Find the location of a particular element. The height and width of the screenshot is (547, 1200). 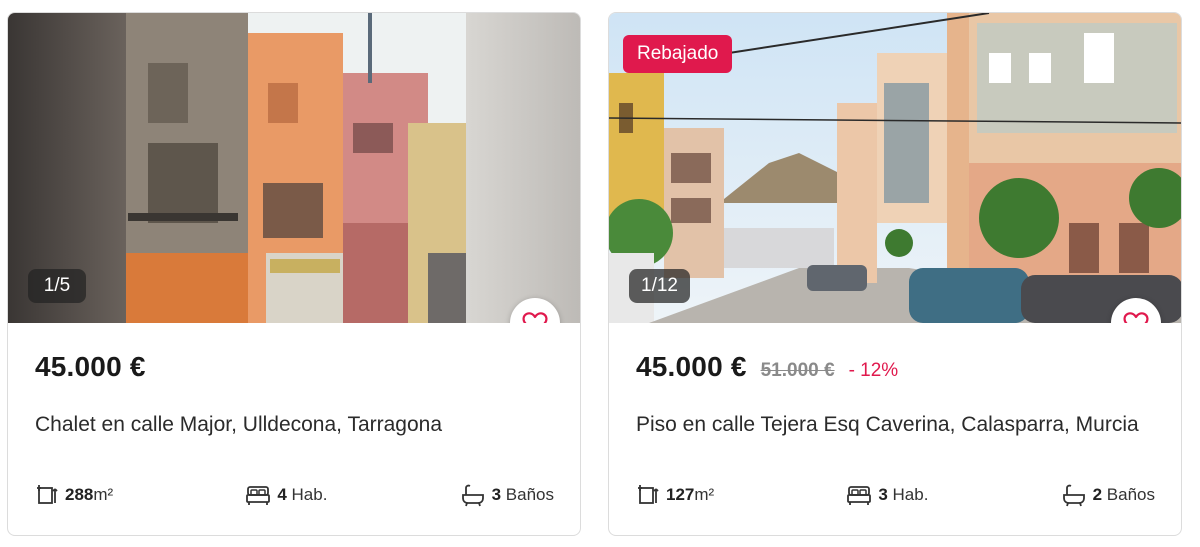

features-row: 288m² 4 Hab. 3 Baños is located at coordinates (294, 495).